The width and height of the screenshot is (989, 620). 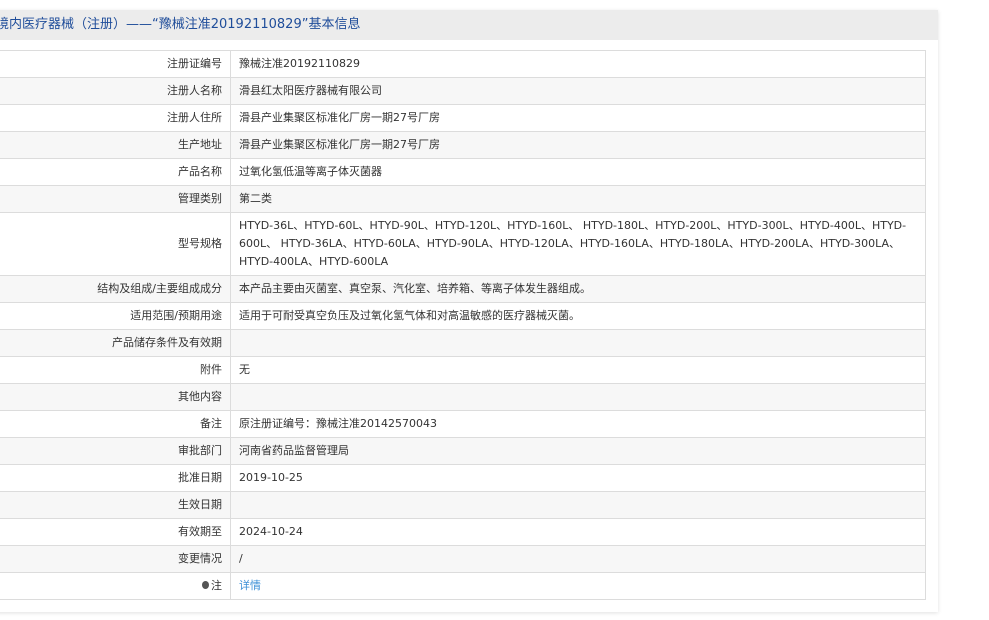 I want to click on field-label: 适用范围/预期用途, so click(x=115, y=316).